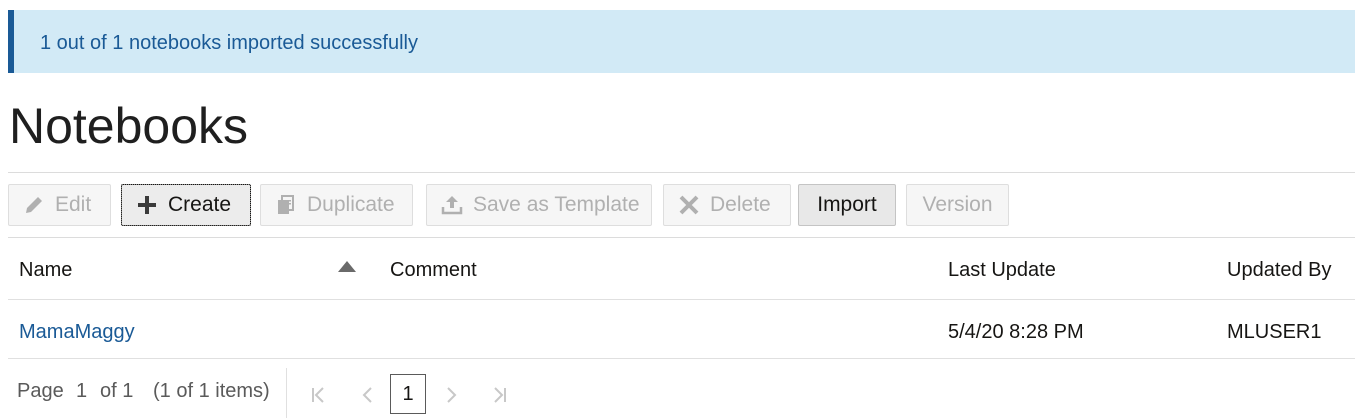 Image resolution: width=1355 pixels, height=418 pixels. Describe the element at coordinates (351, 204) in the screenshot. I see `duplicate-button-label: Duplicate` at that location.